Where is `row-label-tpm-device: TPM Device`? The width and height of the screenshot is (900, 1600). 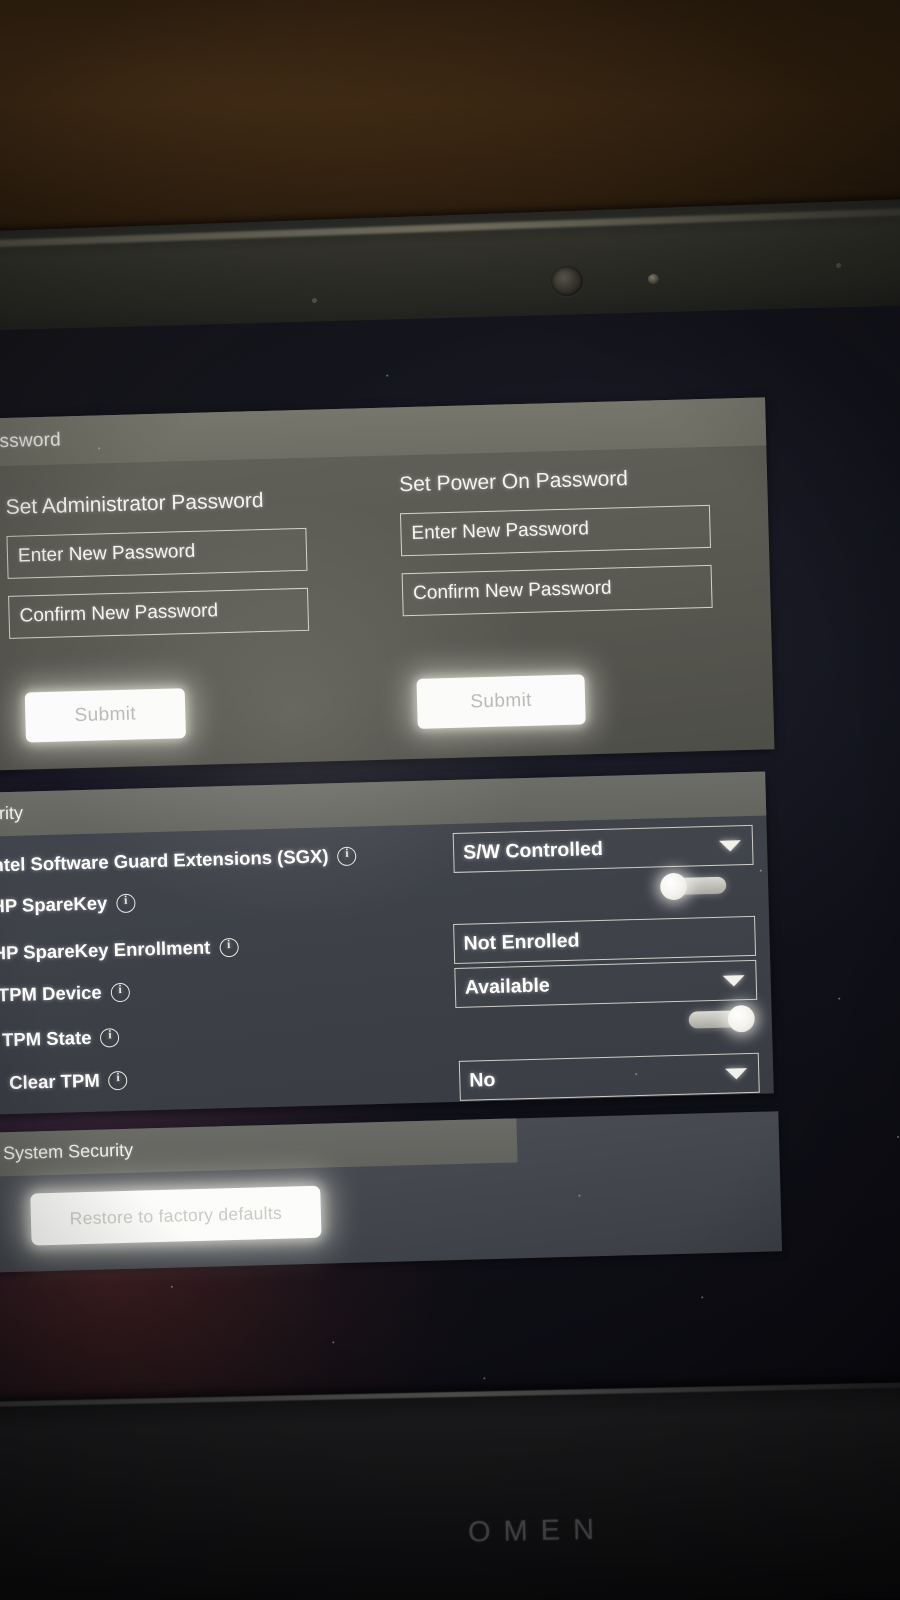
row-label-tpm-device: TPM Device is located at coordinates (65, 994).